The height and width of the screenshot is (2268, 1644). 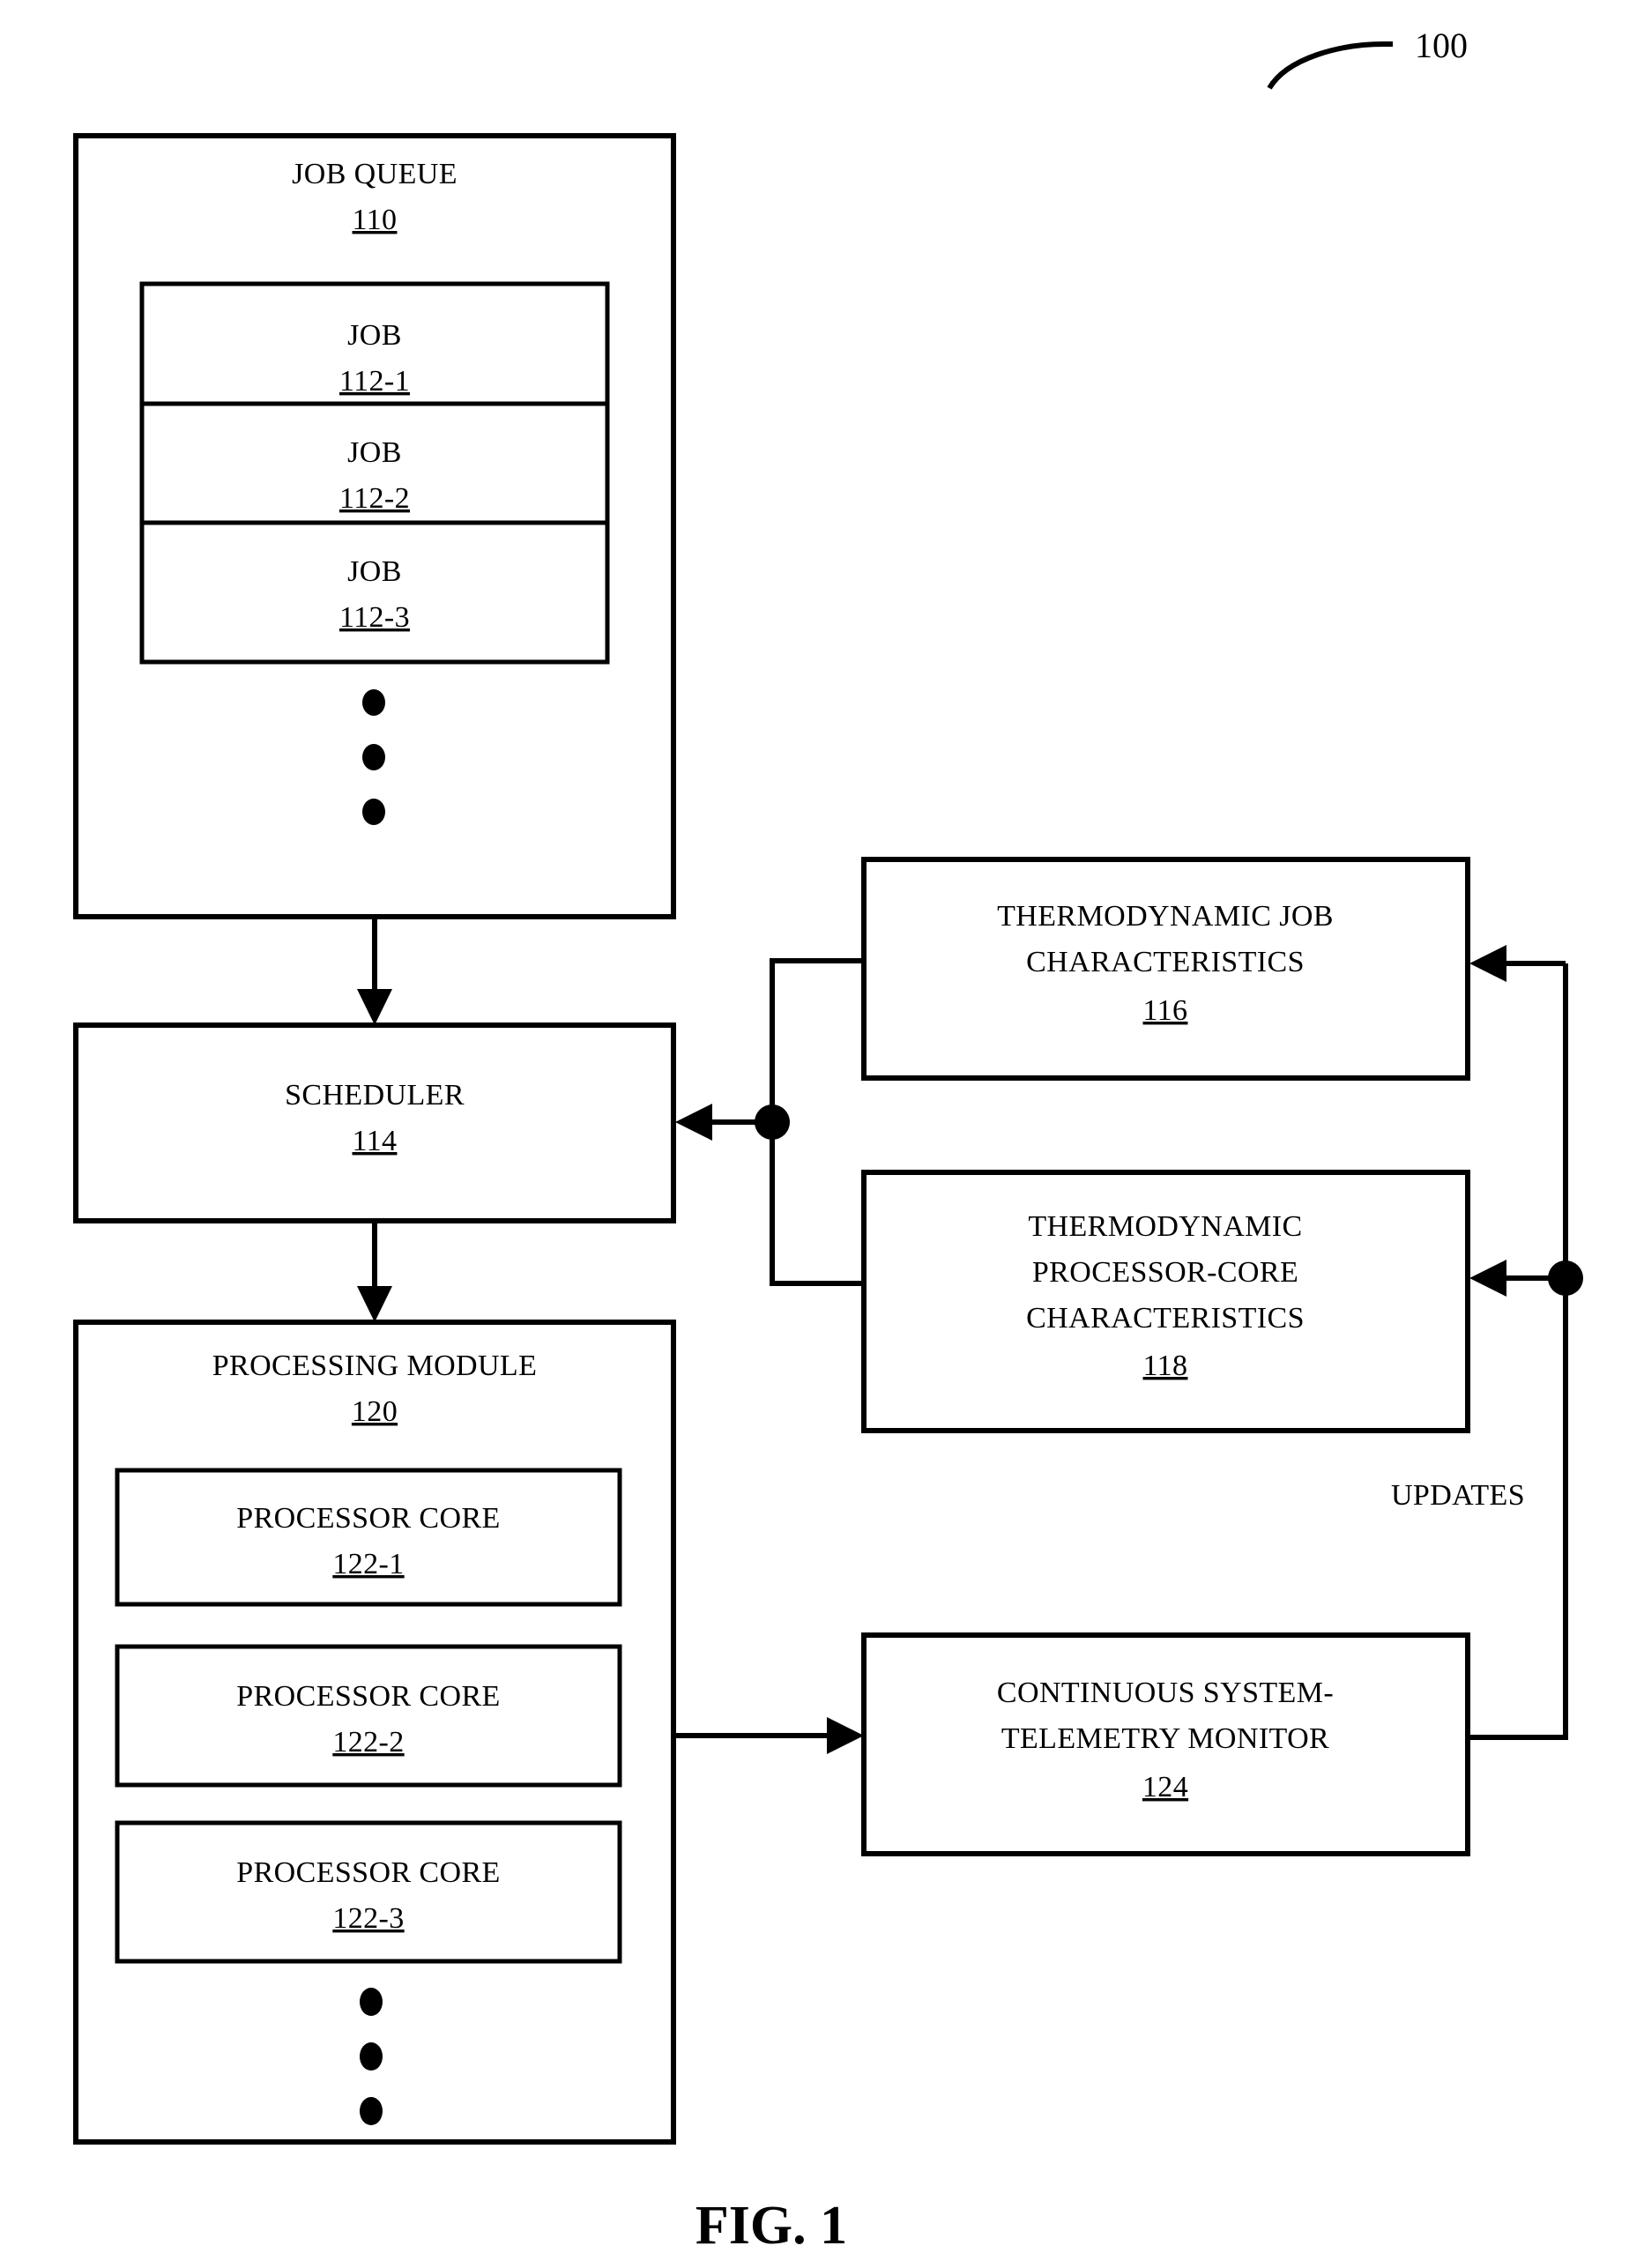 I want to click on processor-core-3-title: PROCESSOR CORE, so click(x=368, y=1873).